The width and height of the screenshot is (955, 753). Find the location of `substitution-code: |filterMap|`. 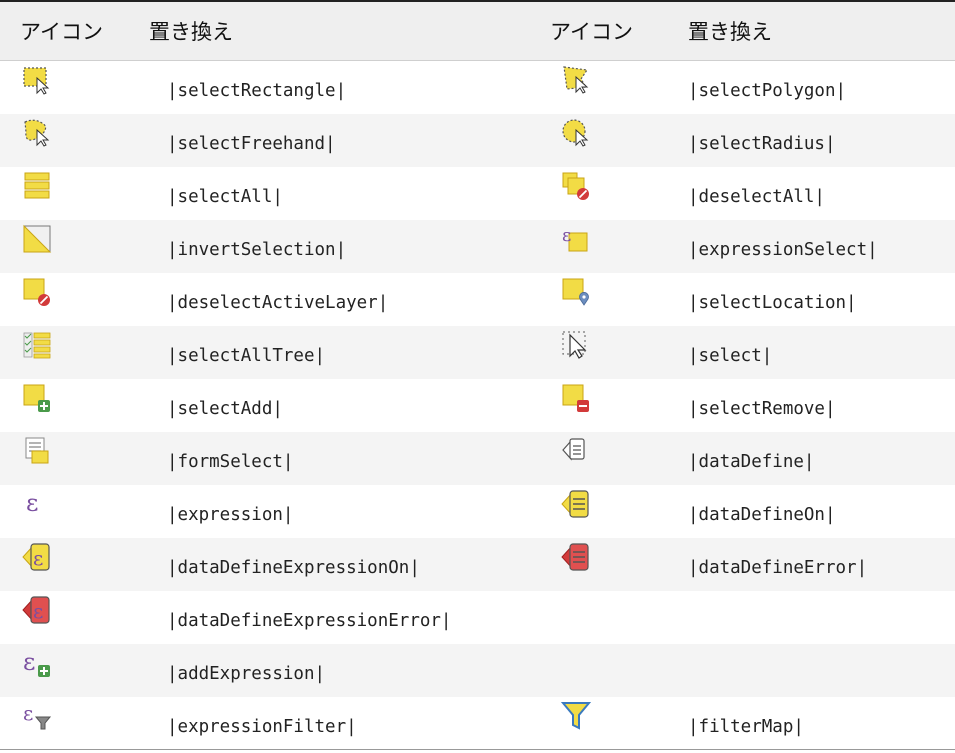

substitution-code: |filterMap| is located at coordinates (818, 723).